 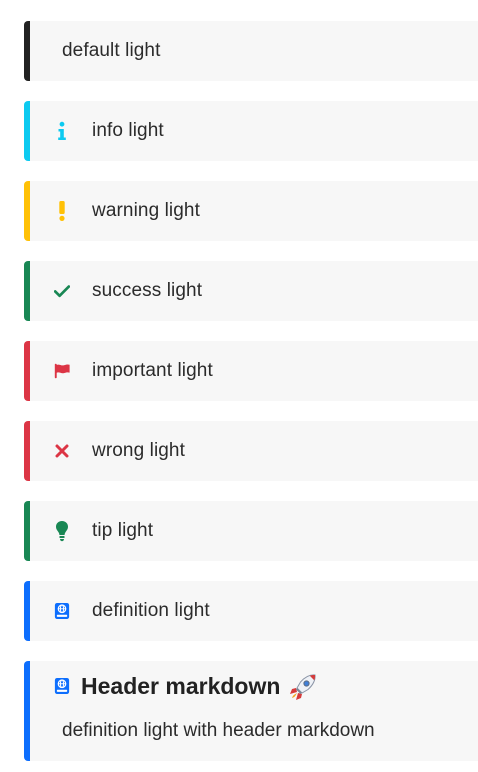 What do you see at coordinates (181, 685) in the screenshot?
I see `callout-header-title: Header markdown` at bounding box center [181, 685].